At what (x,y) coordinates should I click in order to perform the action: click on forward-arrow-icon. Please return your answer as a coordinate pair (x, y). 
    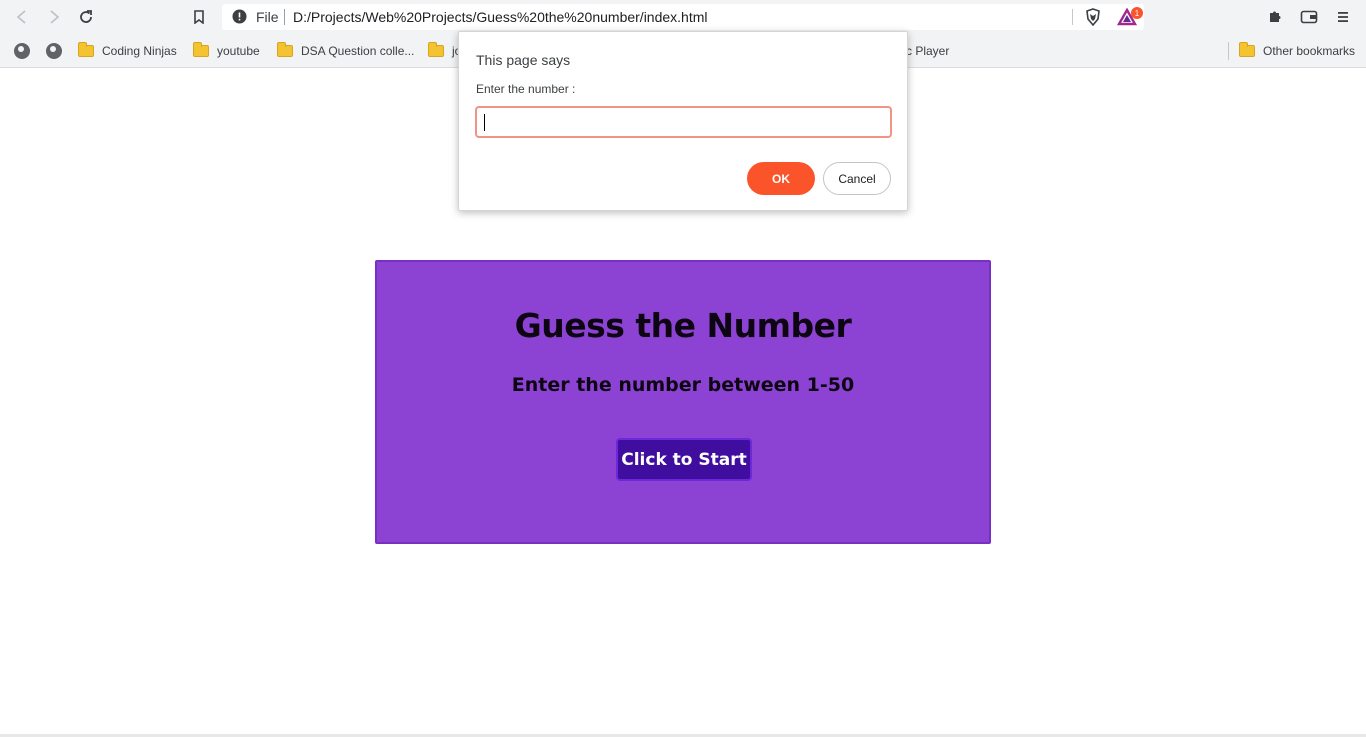
    Looking at the image, I should click on (54, 17).